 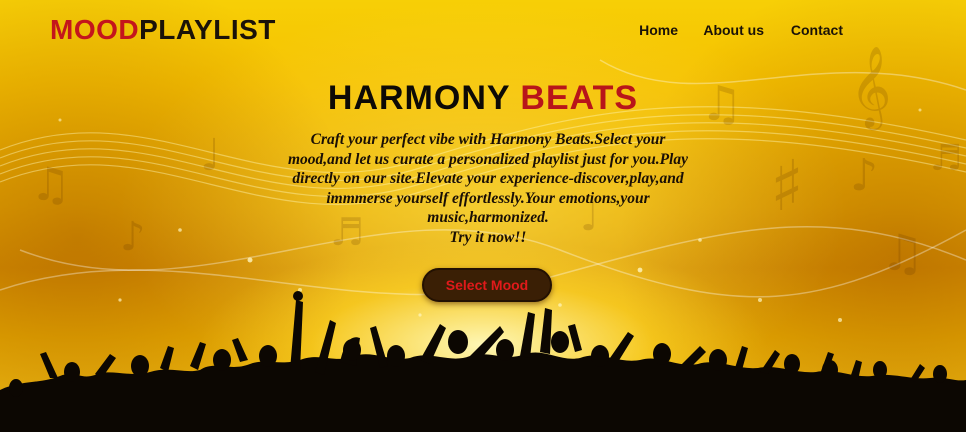 What do you see at coordinates (418, 98) in the screenshot?
I see `hero-title-harmony: HARMONY` at bounding box center [418, 98].